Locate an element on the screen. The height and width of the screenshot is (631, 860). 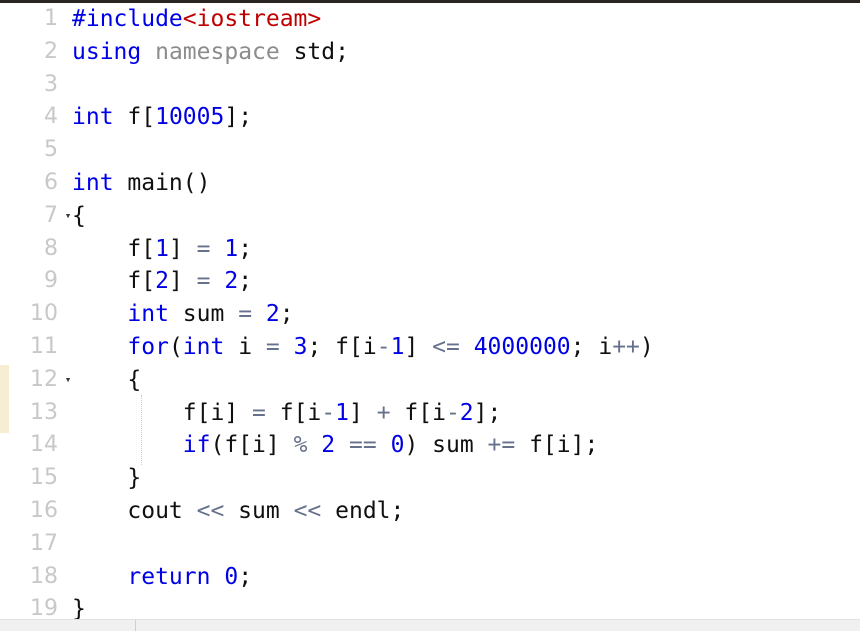
token-op: << is located at coordinates (307, 510).